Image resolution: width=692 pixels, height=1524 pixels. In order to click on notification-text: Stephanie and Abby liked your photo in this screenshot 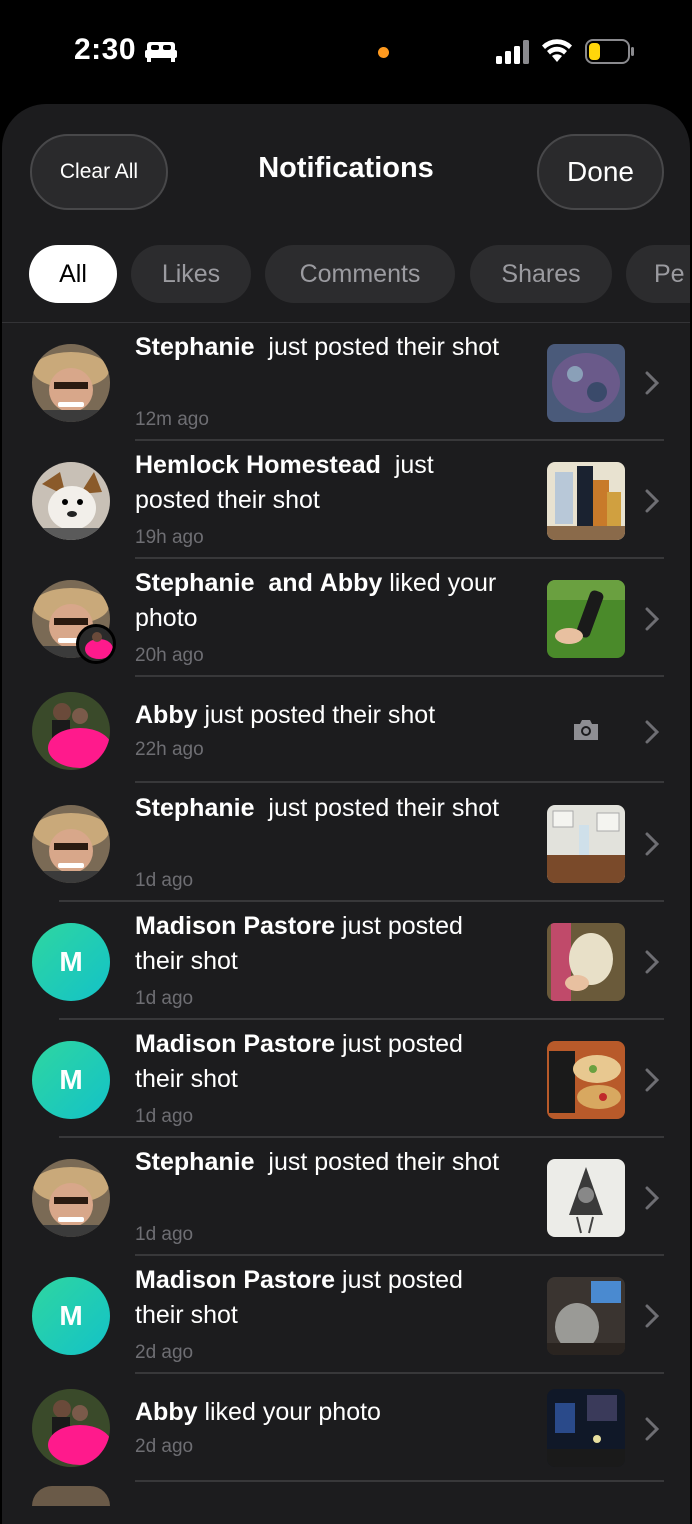, I will do `click(316, 600)`.